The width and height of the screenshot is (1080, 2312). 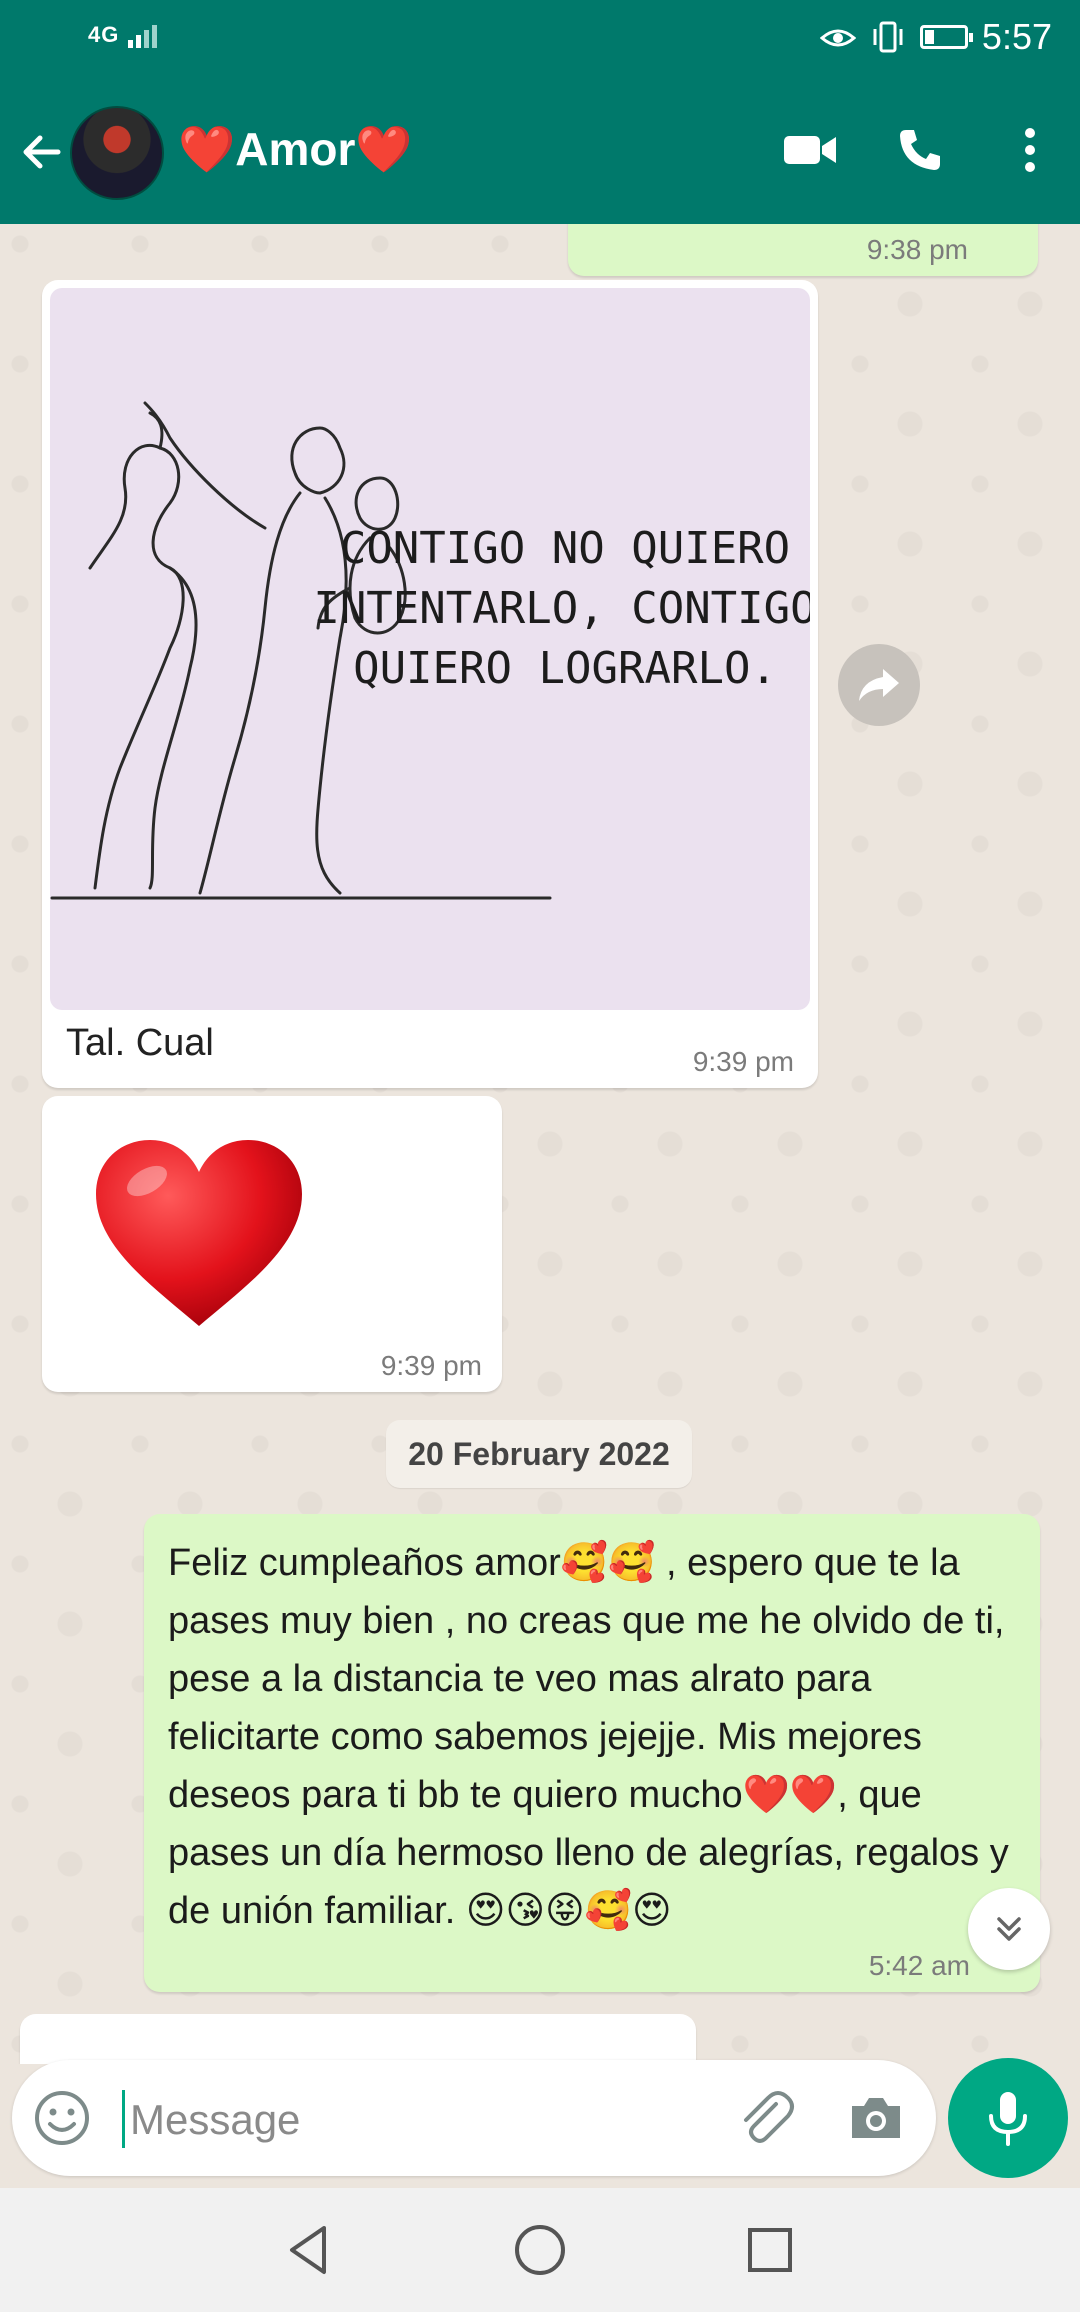 I want to click on message-time: 9:38 pm, so click(x=917, y=249).